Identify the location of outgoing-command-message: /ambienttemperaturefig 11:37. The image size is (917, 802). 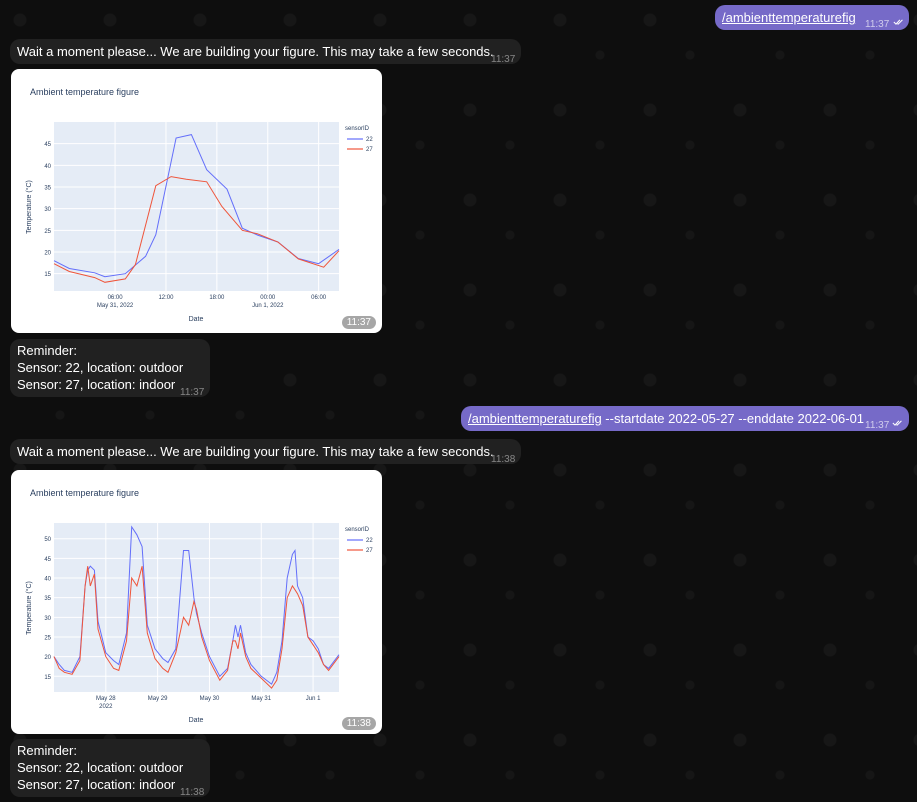
(812, 17).